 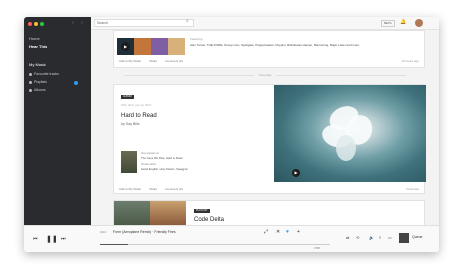 What do you see at coordinates (403, 22) in the screenshot?
I see `notifications-bell-icon: 🔔` at bounding box center [403, 22].